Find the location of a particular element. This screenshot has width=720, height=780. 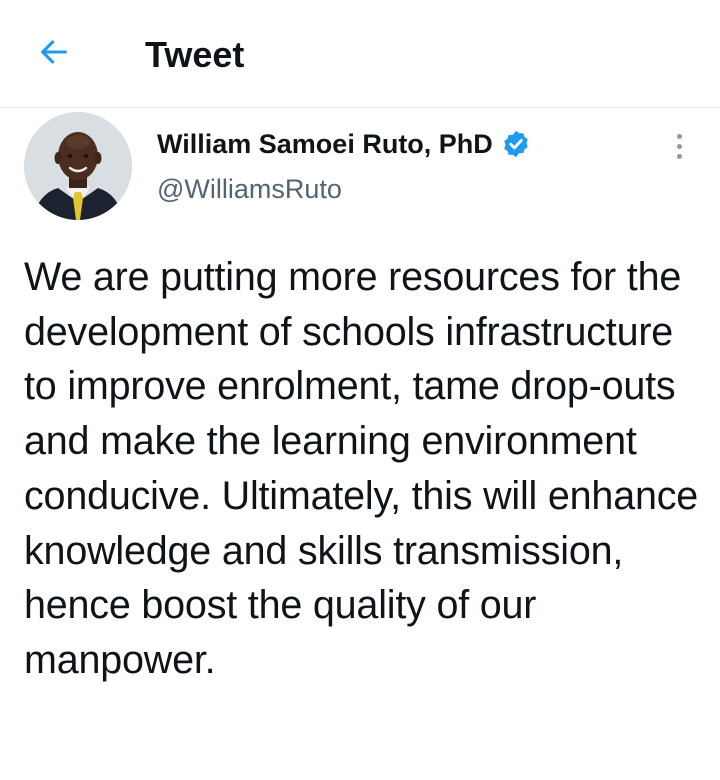

arrow-left-icon is located at coordinates (54, 54).